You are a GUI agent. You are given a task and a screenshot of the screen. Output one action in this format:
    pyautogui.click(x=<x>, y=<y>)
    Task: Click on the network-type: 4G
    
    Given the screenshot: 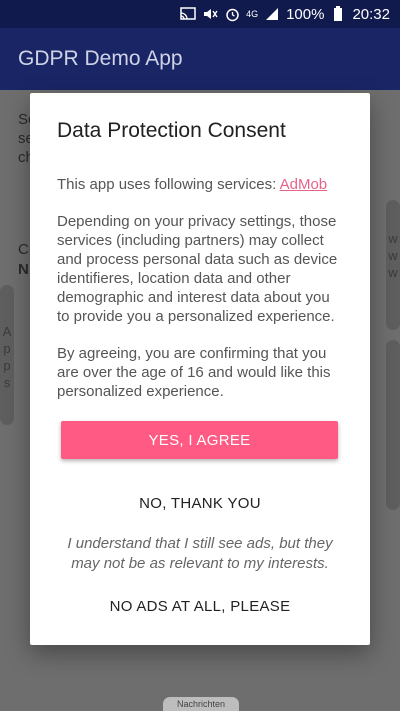 What is the action you would take?
    pyautogui.click(x=252, y=13)
    